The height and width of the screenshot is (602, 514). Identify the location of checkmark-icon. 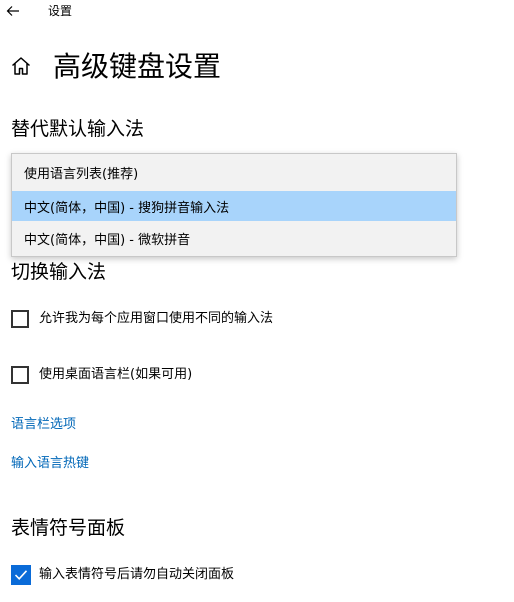
(21, 575).